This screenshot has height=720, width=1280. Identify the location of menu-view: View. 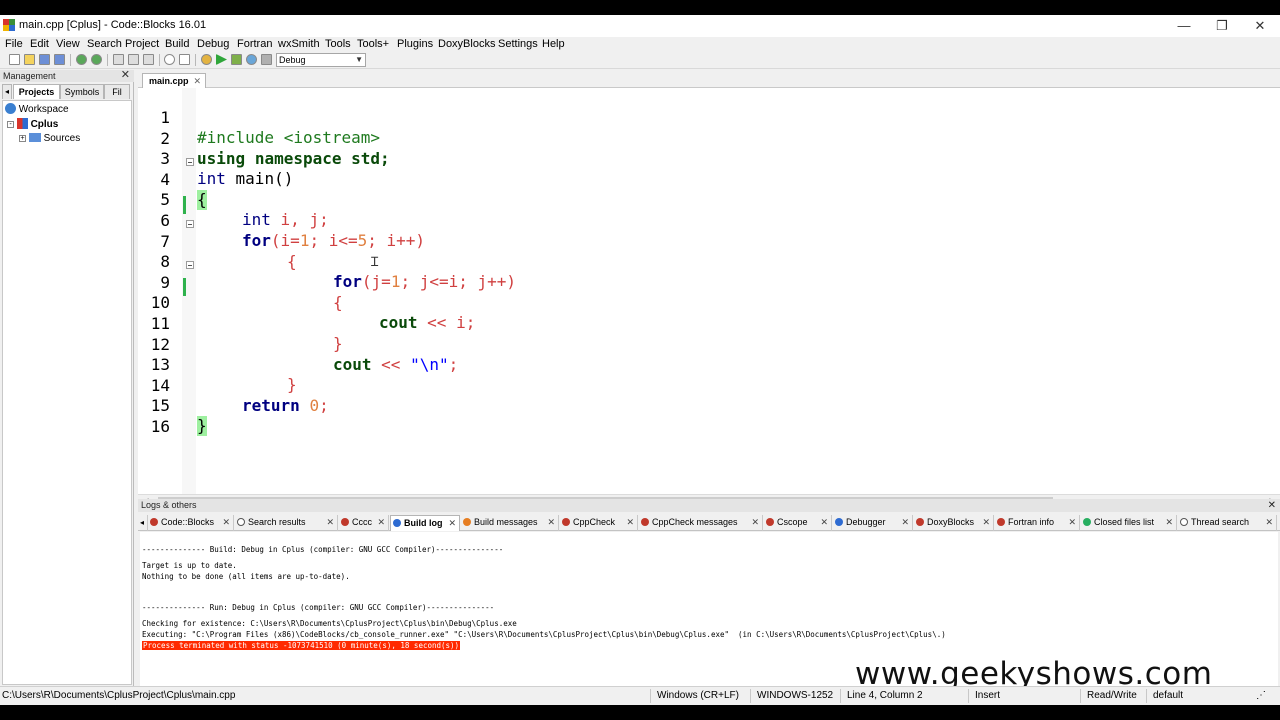
(68, 44).